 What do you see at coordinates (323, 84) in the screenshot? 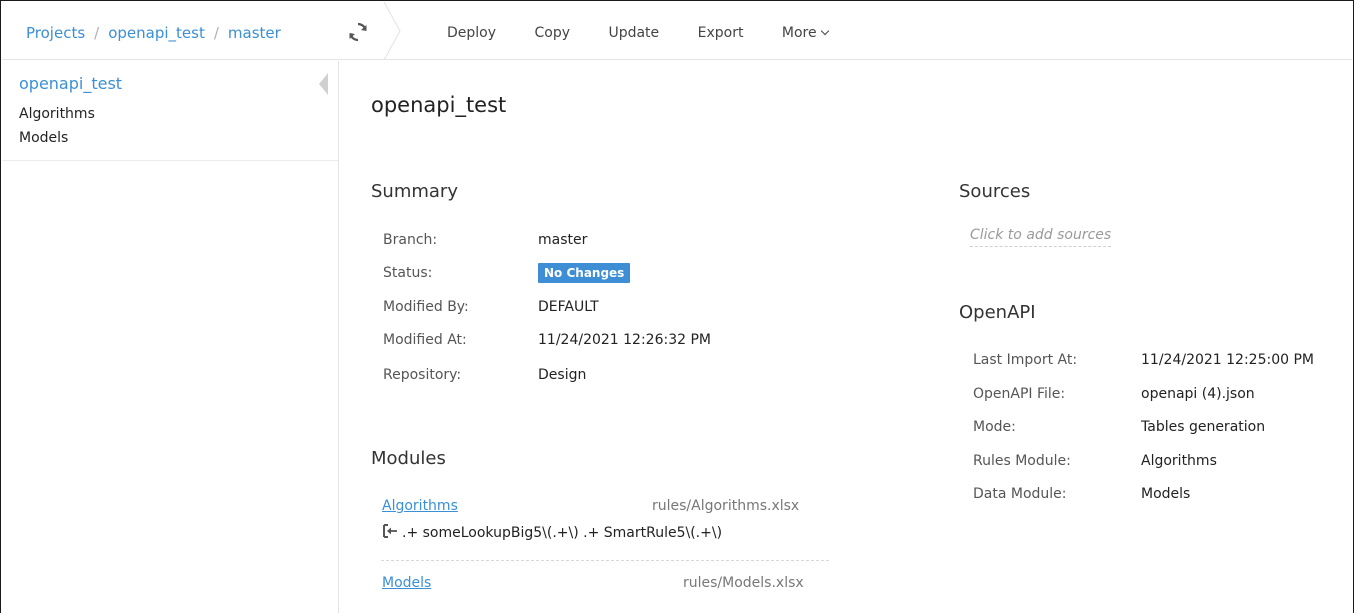
I see `collapse-triangle-icon` at bounding box center [323, 84].